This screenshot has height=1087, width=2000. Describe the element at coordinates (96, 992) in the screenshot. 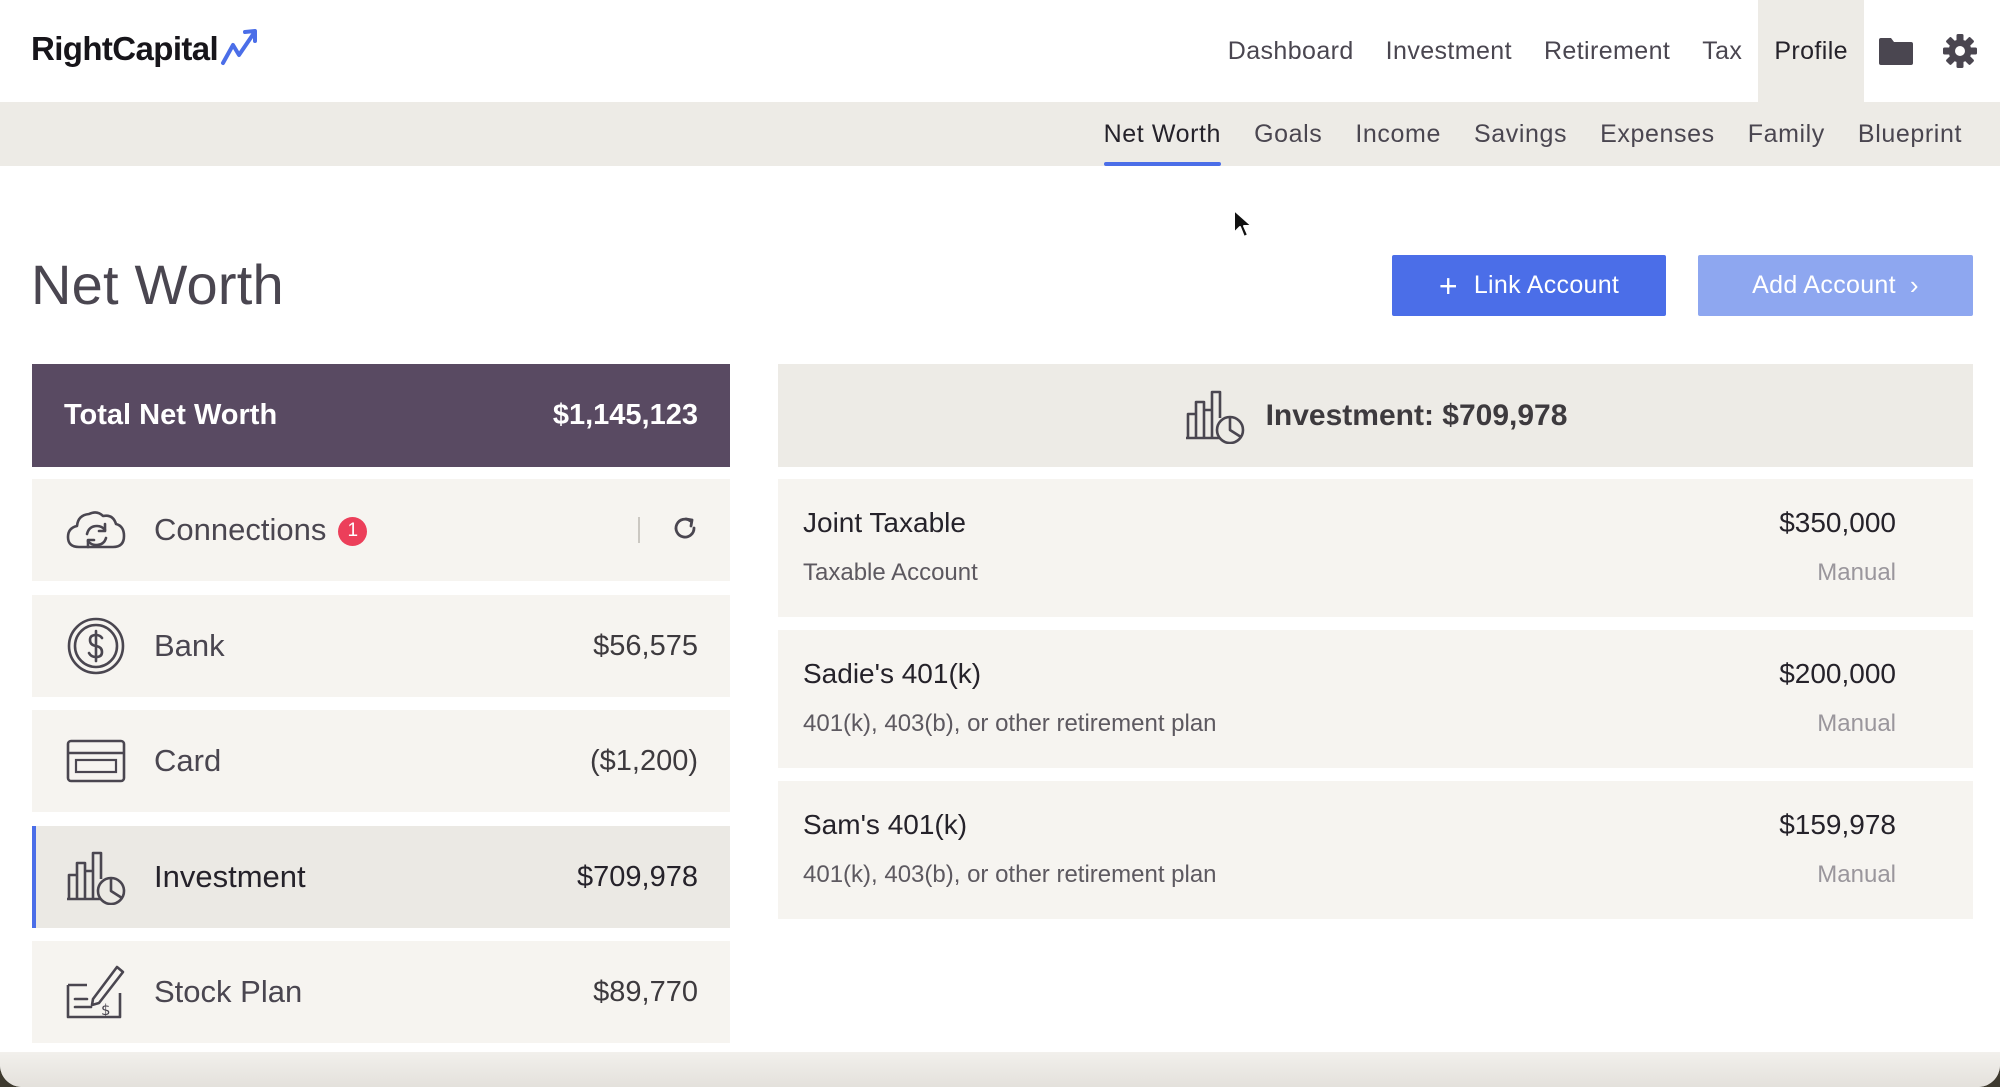

I see `stock-plan-icon: $` at that location.